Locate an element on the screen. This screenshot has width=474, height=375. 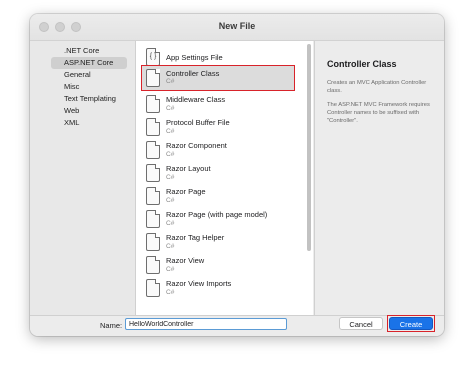
template-razor-layout: Razor Layout C# is located at coordinates (226, 175).